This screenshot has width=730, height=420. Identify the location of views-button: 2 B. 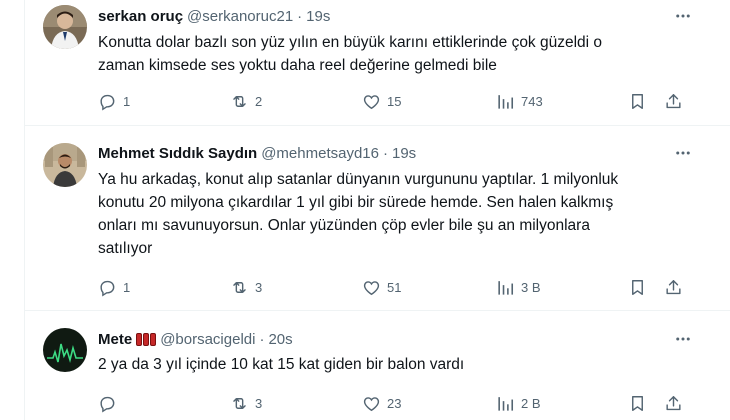
(518, 403).